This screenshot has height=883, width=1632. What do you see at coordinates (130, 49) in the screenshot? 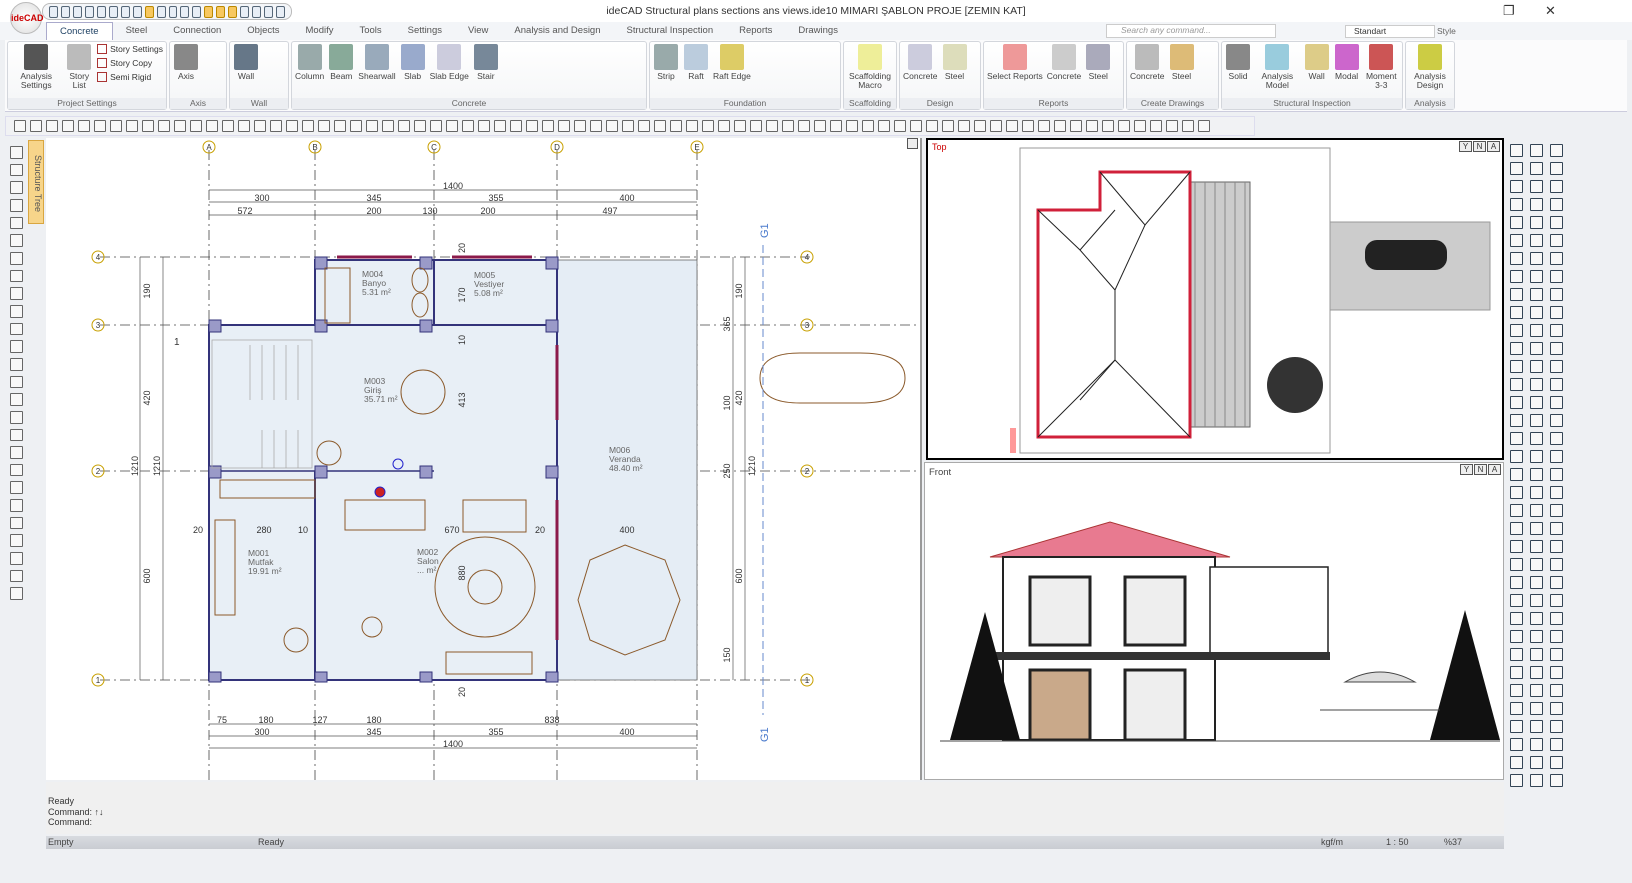
I see `story-settings-button: Story Settings` at bounding box center [130, 49].